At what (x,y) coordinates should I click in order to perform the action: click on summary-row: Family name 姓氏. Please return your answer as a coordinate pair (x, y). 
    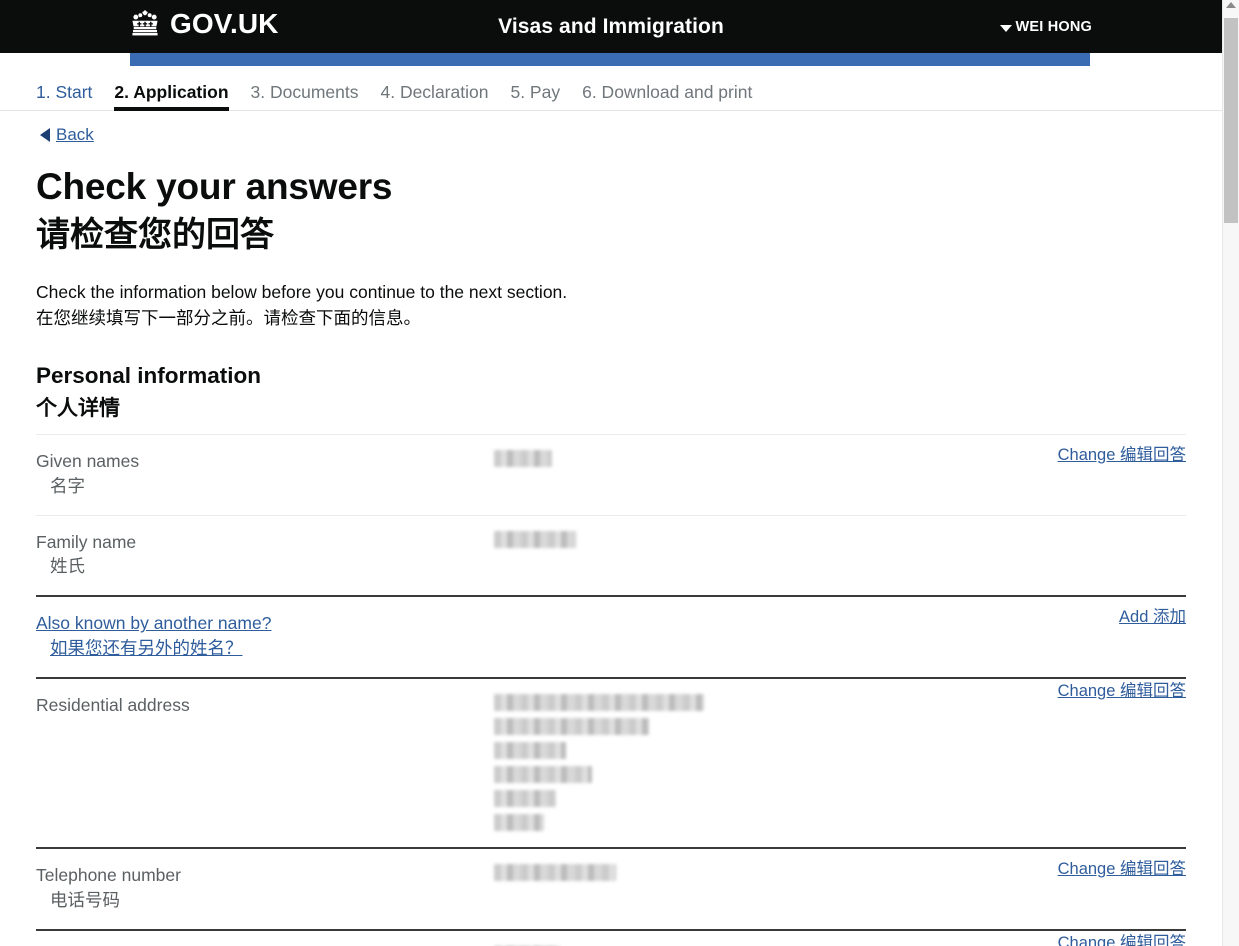
    Looking at the image, I should click on (611, 555).